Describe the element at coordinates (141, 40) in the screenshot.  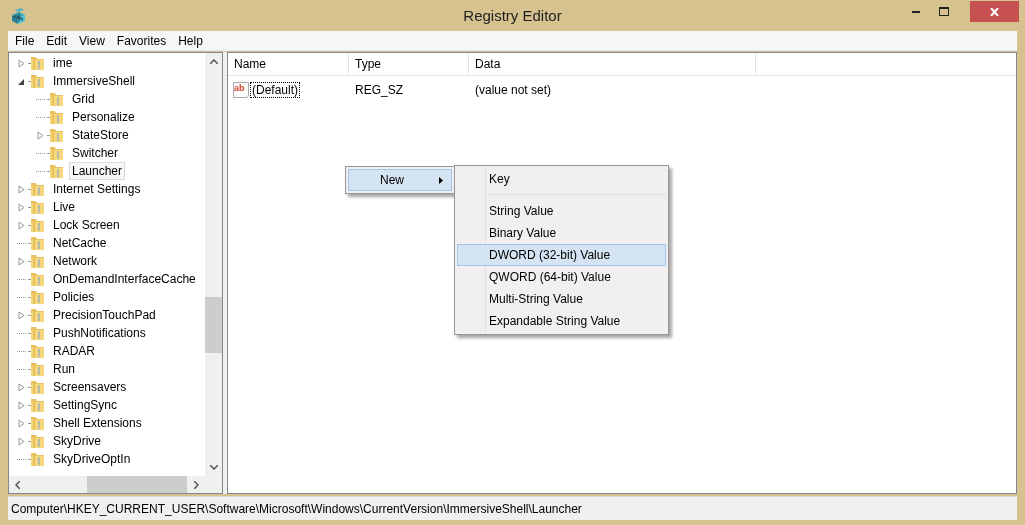
I see `menu-item: Favorites` at that location.